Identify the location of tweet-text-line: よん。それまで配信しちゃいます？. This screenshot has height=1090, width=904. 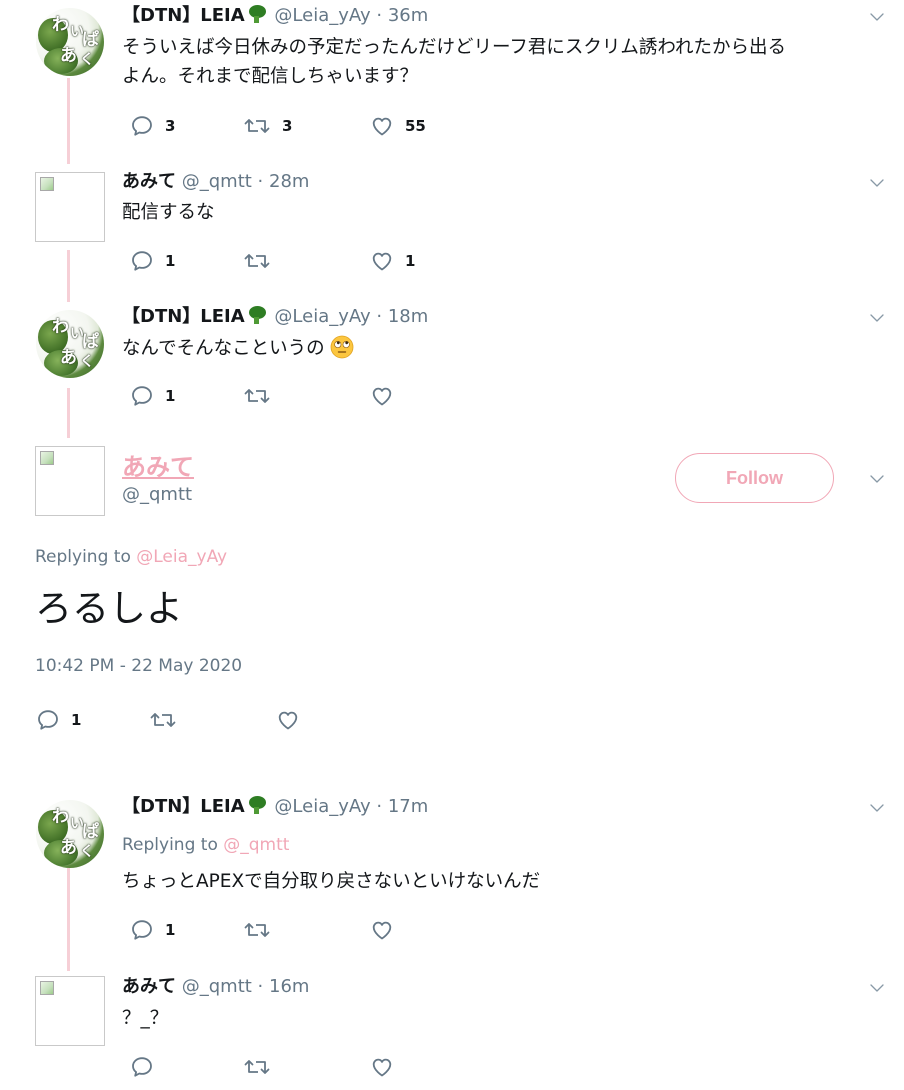
(270, 76).